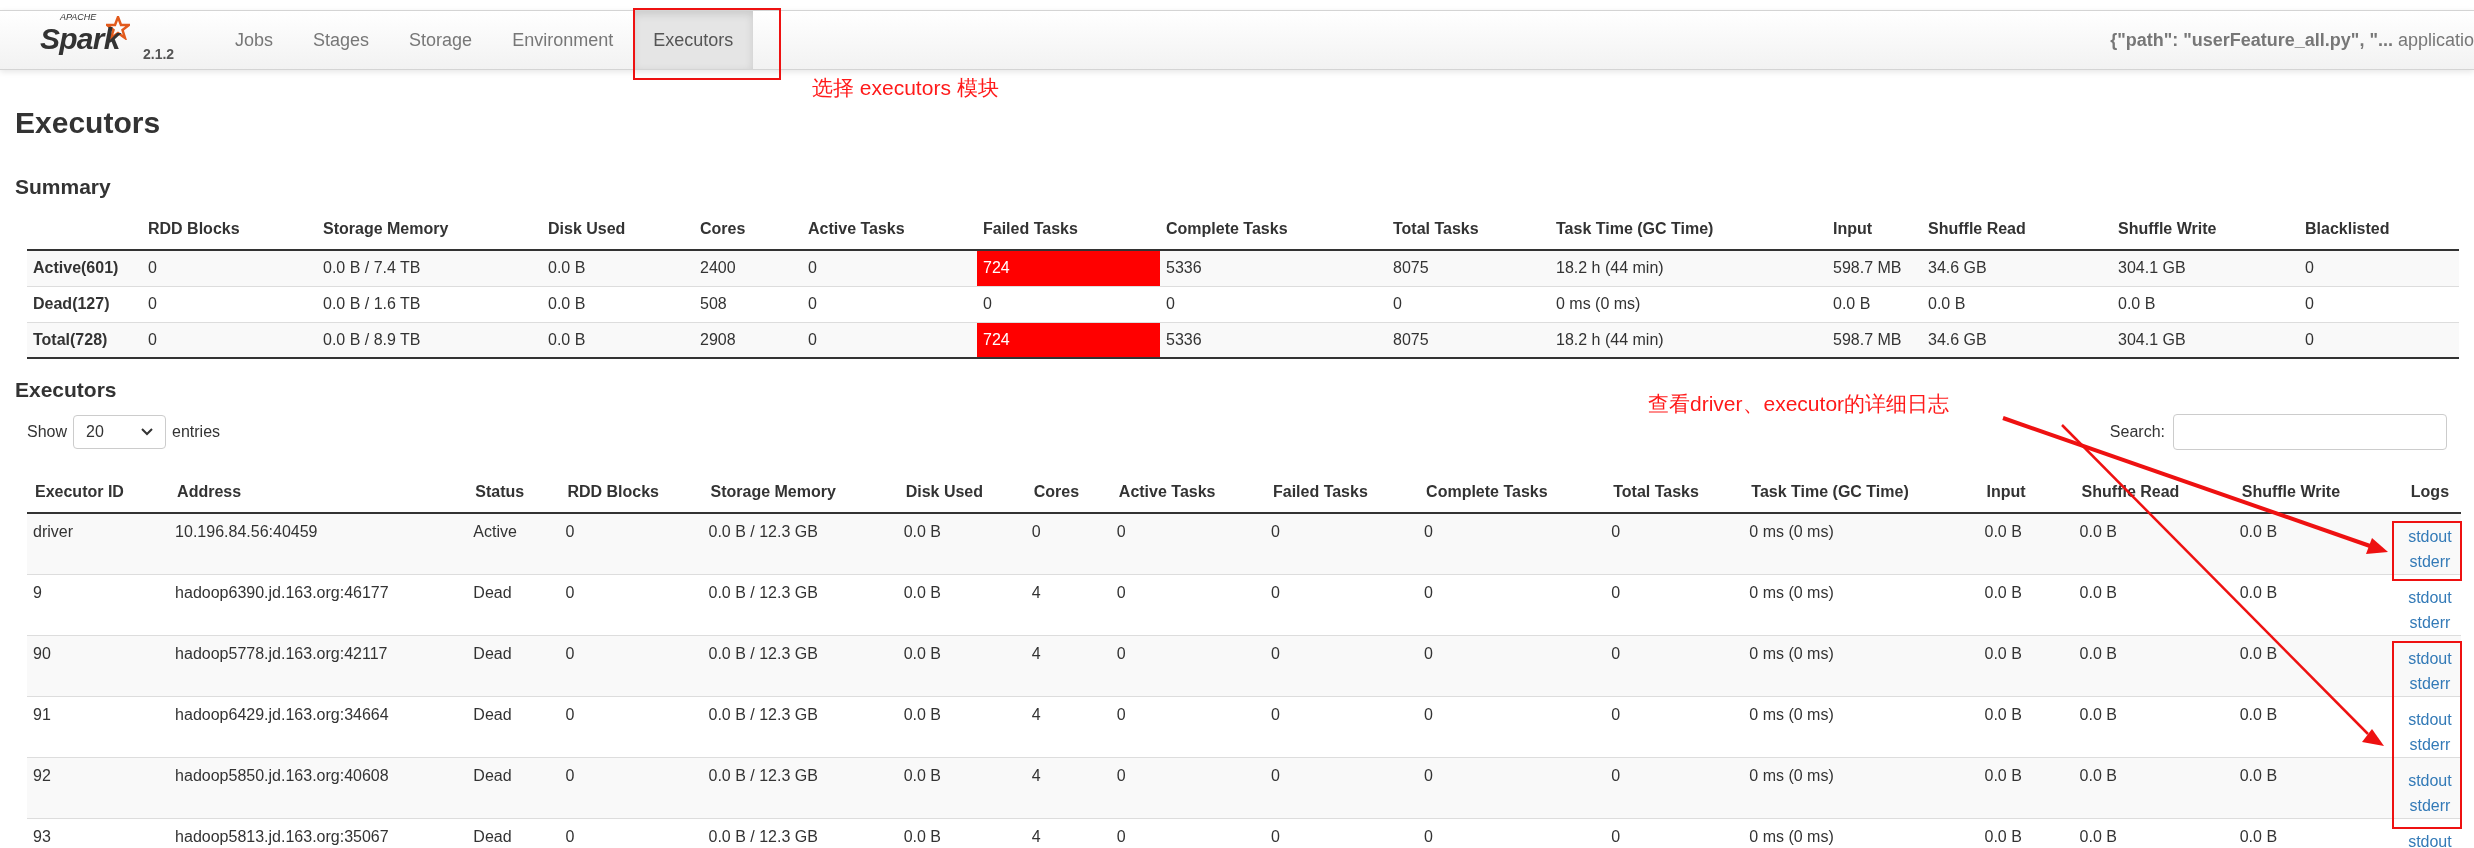 The image size is (2474, 848). I want to click on table-cell: 598.7 MB, so click(1874, 340).